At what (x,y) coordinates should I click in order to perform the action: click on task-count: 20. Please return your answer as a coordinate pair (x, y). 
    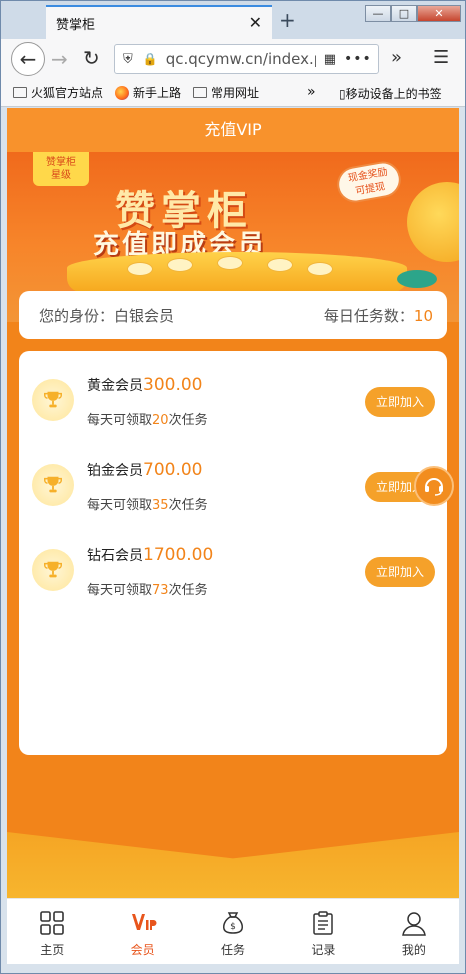
    Looking at the image, I should click on (160, 420).